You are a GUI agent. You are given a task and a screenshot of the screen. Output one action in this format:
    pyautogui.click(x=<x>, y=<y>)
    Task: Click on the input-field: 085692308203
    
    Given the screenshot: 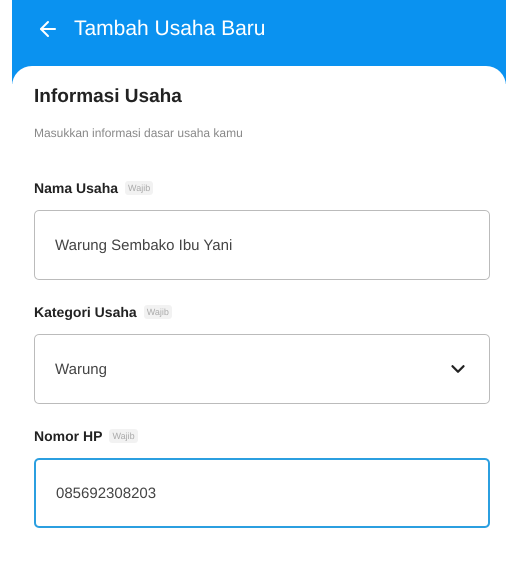 What is the action you would take?
    pyautogui.click(x=262, y=493)
    